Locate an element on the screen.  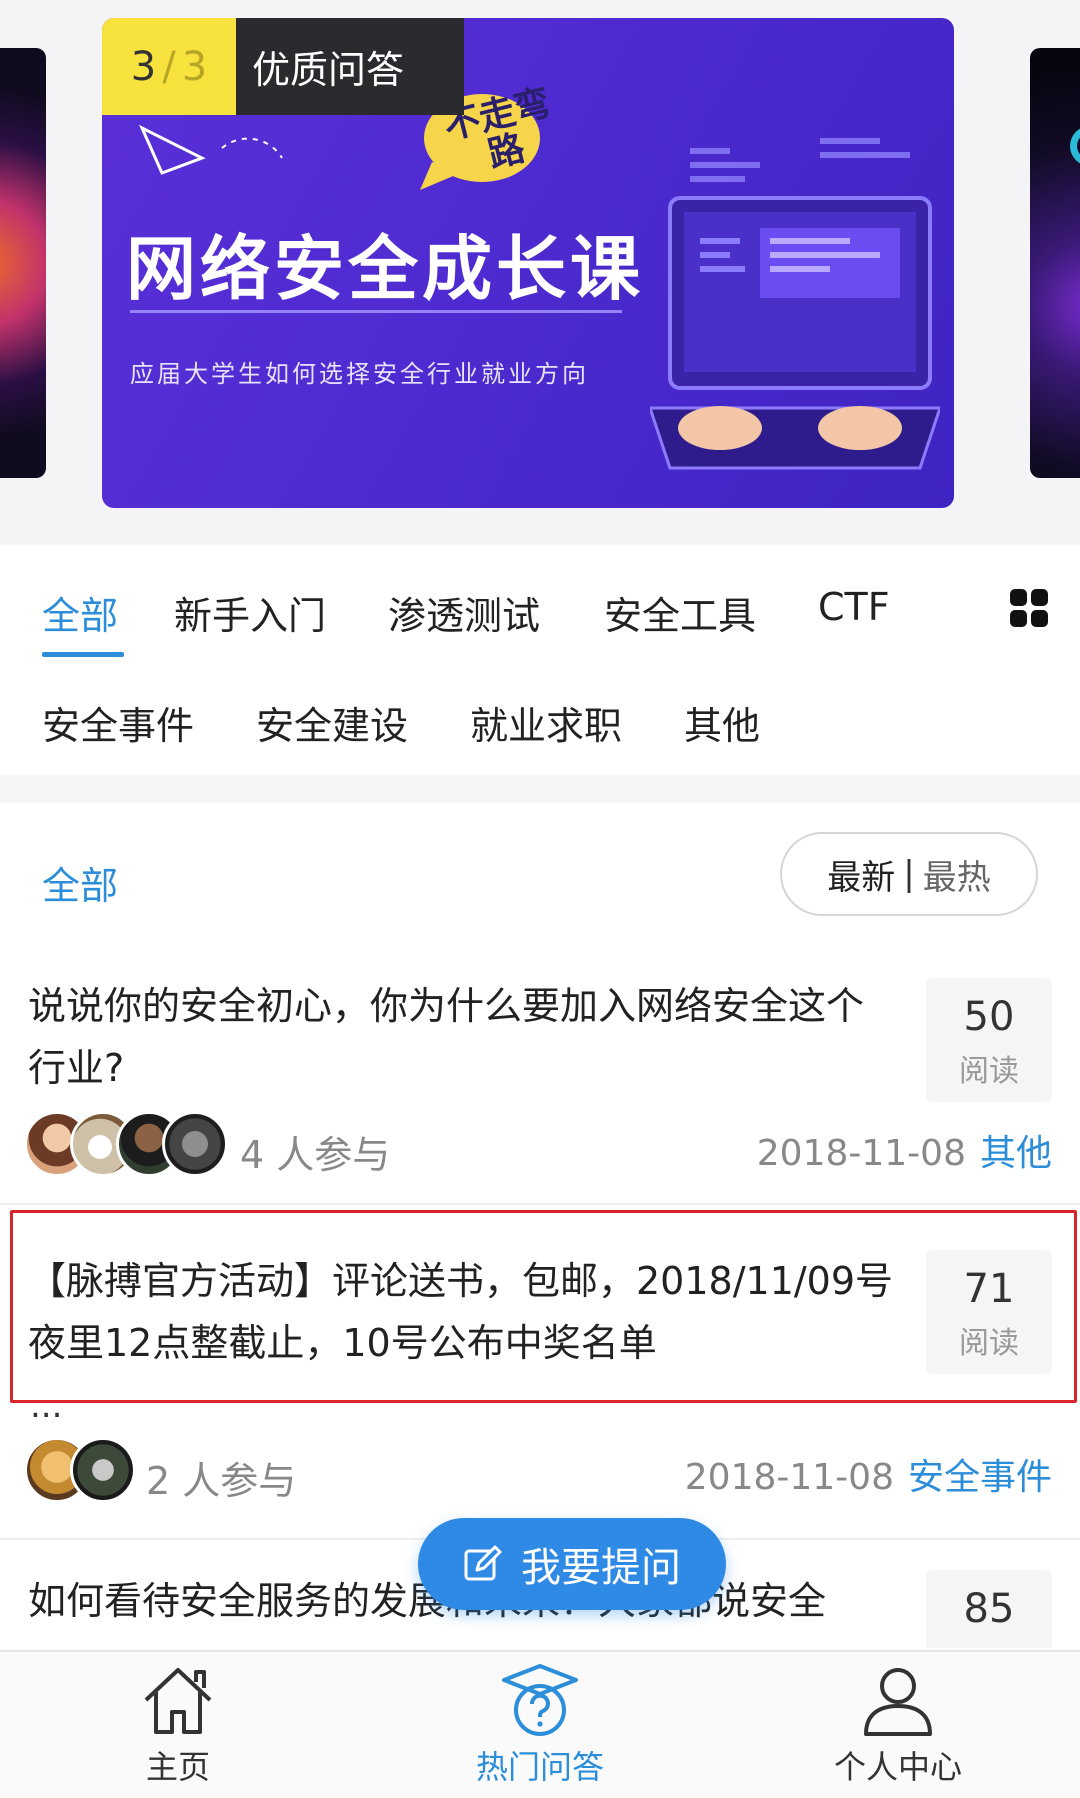
current-filter-label: 全部 is located at coordinates (80, 886).